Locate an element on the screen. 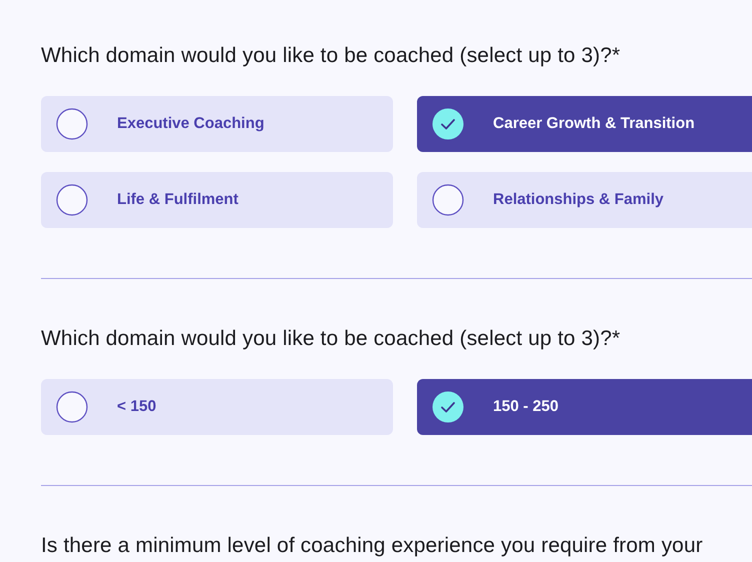  option-label: Executive Coaching is located at coordinates (190, 124).